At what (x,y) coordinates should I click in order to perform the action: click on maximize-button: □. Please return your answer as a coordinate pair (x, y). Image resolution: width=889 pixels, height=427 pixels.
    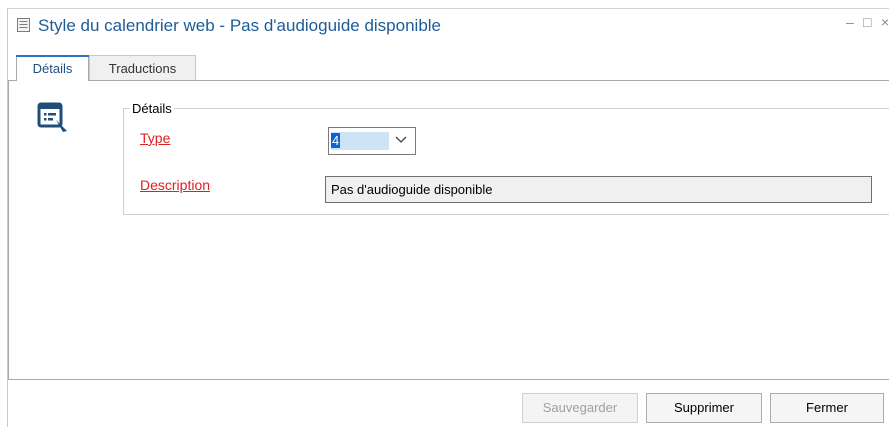
    Looking at the image, I should click on (867, 22).